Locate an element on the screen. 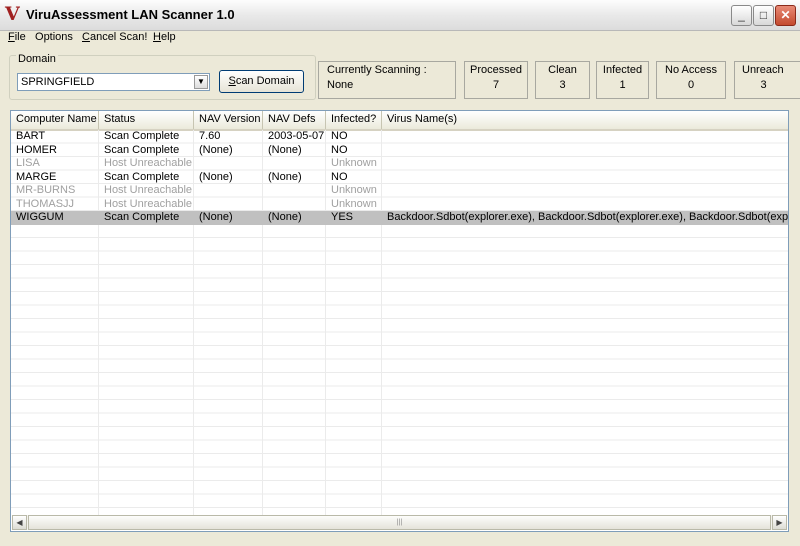 The width and height of the screenshot is (800, 546). cell-computer-name: LISA is located at coordinates (28, 163).